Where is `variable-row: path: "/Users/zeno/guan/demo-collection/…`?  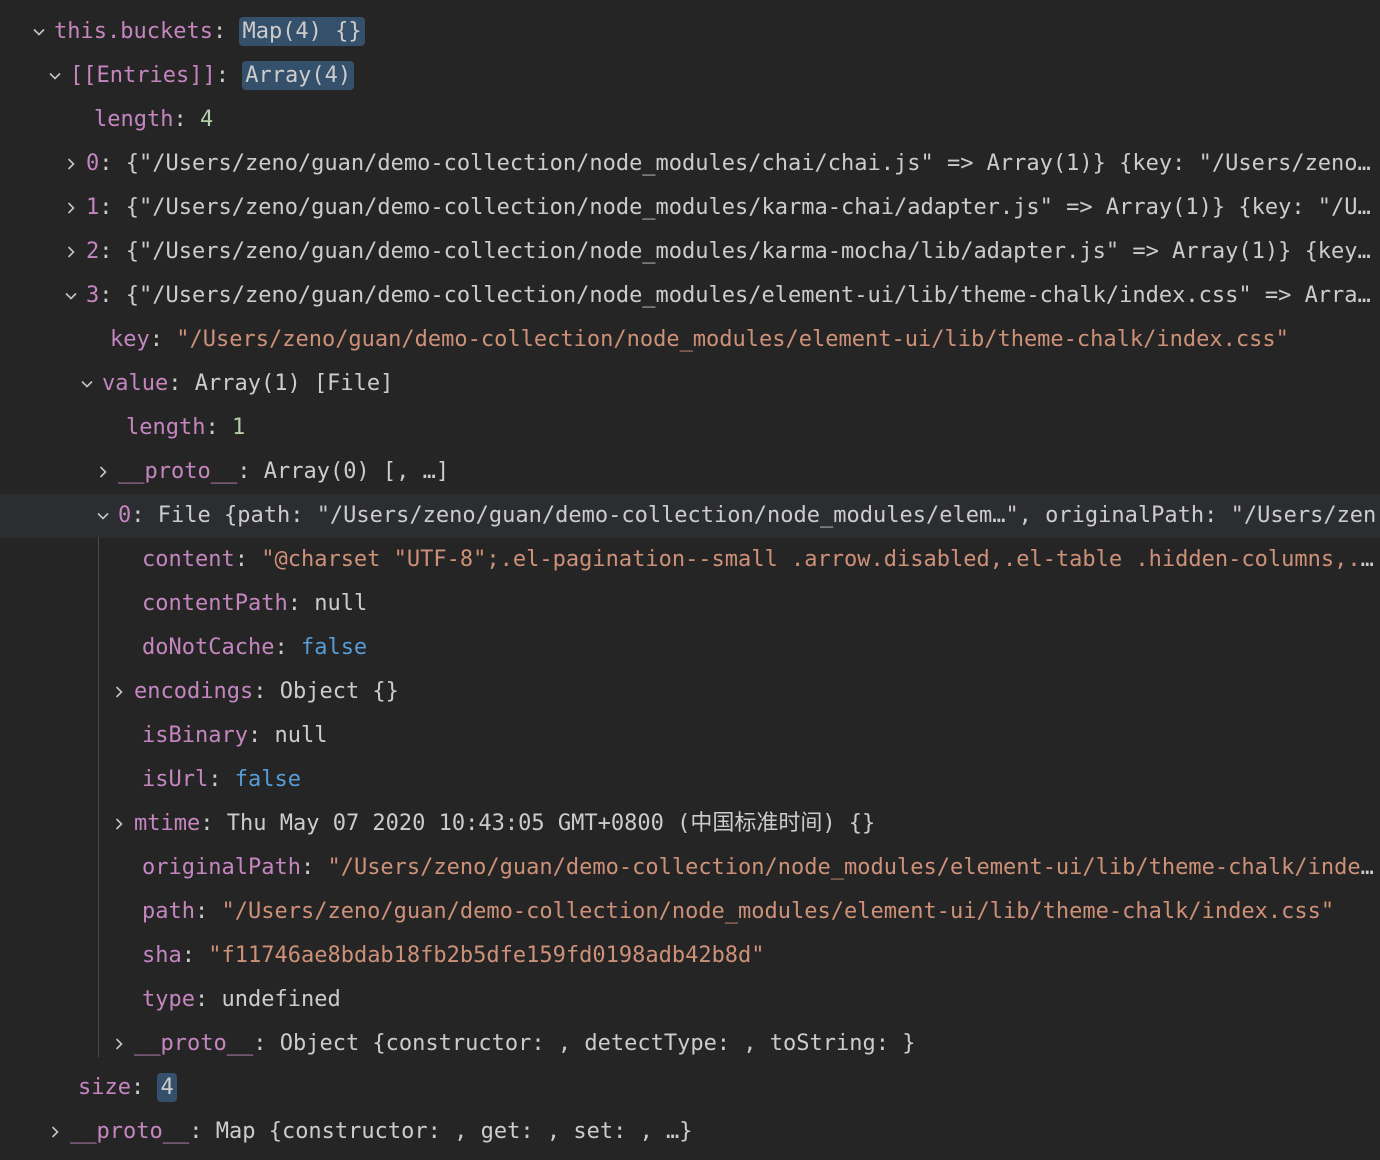 variable-row: path: "/Users/zeno/guan/demo-collection/… is located at coordinates (690, 912).